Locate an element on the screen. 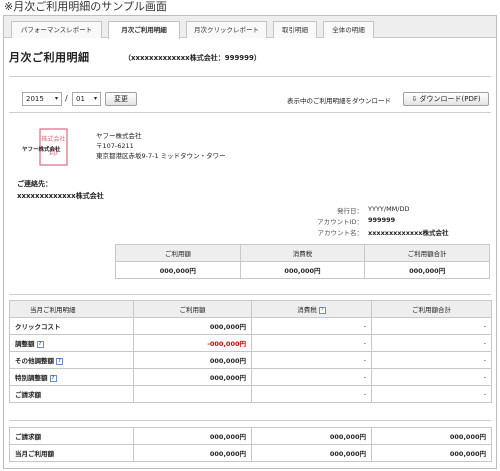 Image resolution: width=500 pixels, height=471 pixels. row-label-cell: 調整額? is located at coordinates (71, 343).